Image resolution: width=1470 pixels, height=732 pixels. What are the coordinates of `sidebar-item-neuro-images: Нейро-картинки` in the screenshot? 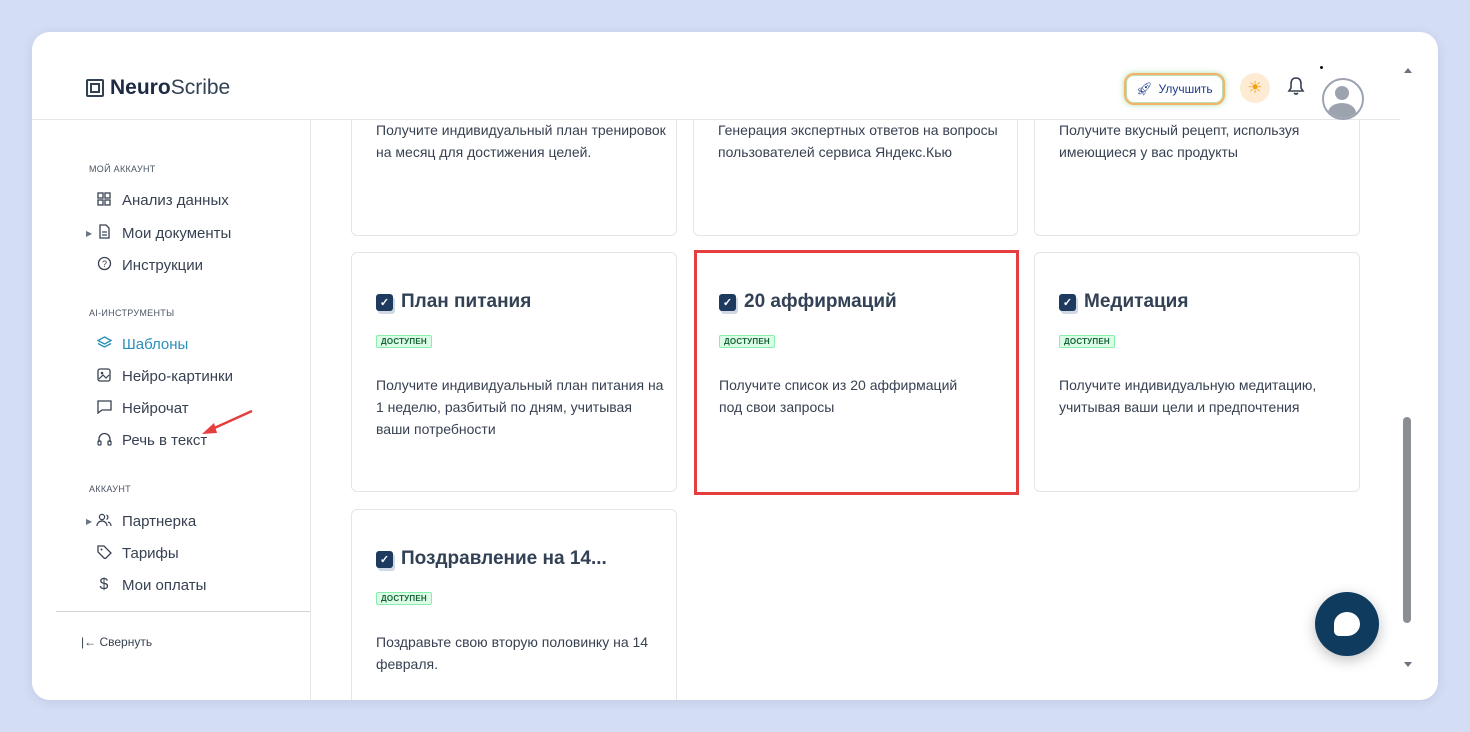 It's located at (164, 376).